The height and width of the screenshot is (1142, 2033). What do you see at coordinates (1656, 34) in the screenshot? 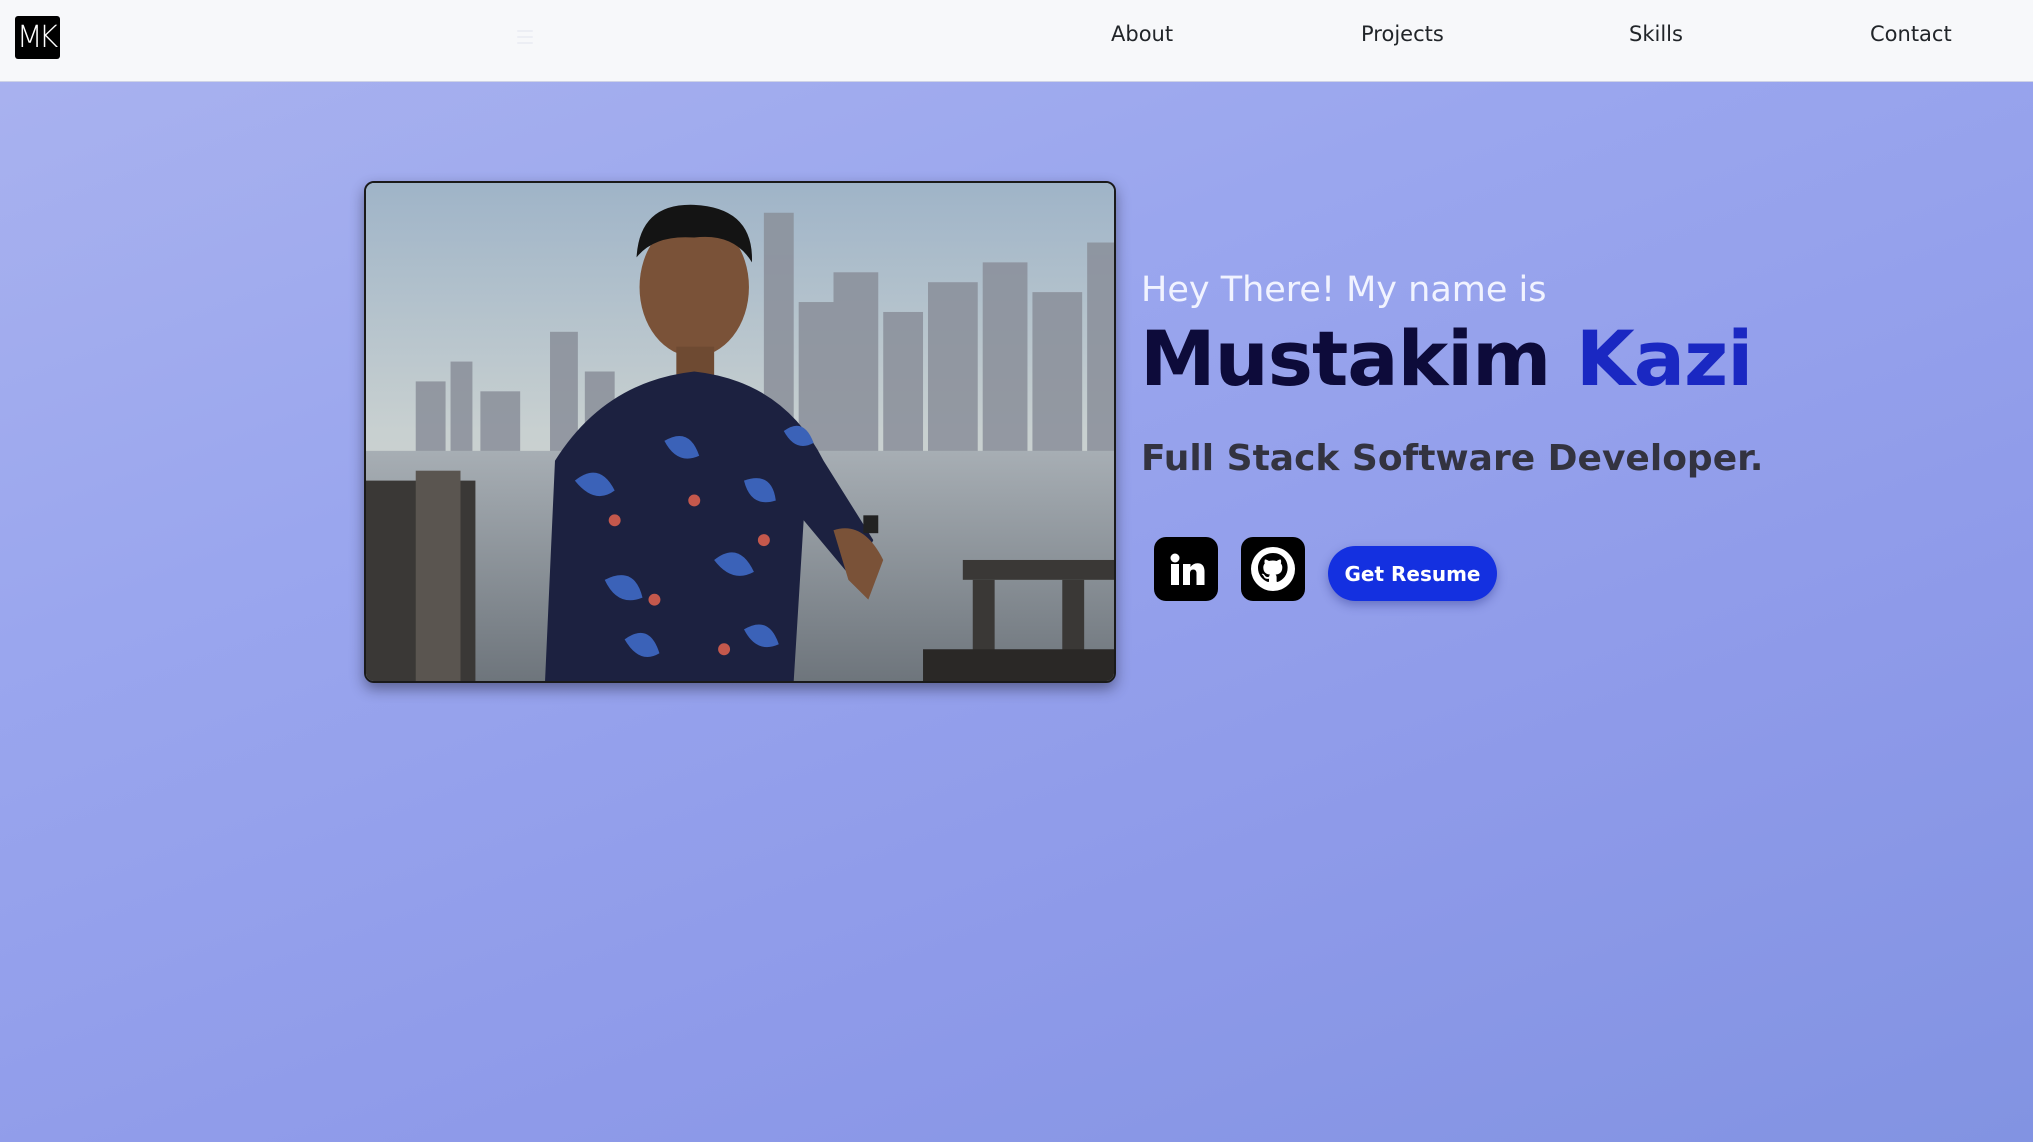
I see `nav-link-skills: Skills` at bounding box center [1656, 34].